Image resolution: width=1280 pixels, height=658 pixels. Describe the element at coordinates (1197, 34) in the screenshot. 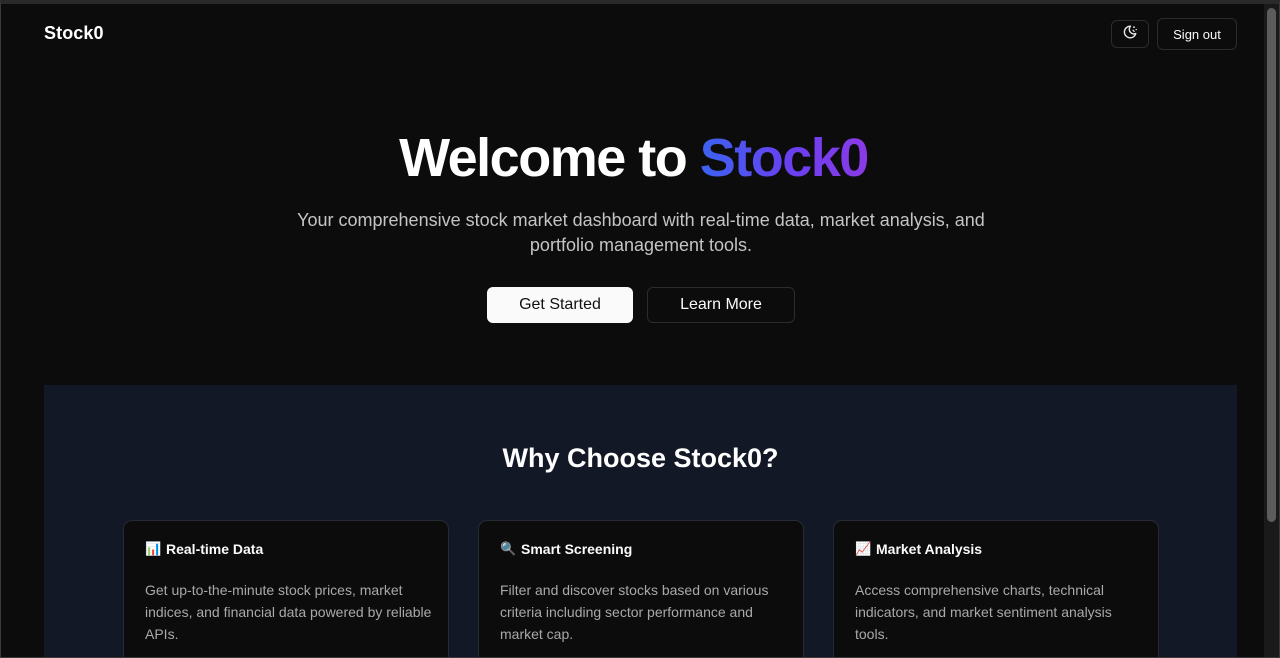

I see `sign-out-button: Sign out` at that location.